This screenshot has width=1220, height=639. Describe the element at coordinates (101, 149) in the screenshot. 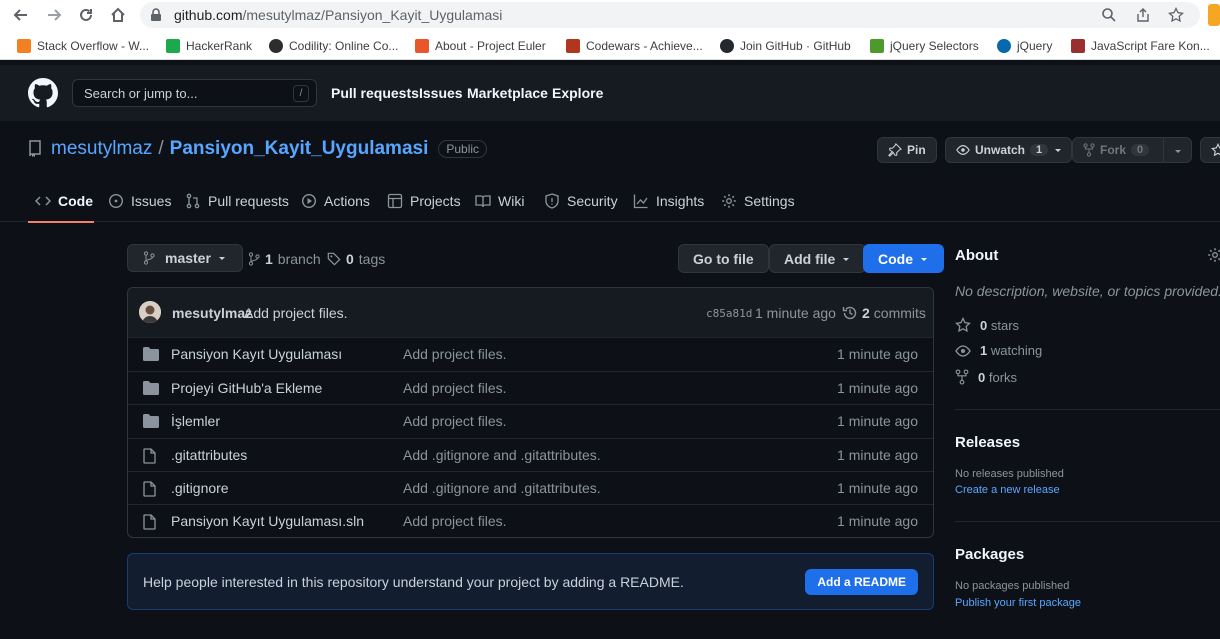

I see `repo-owner-link: mesutylmaz` at that location.